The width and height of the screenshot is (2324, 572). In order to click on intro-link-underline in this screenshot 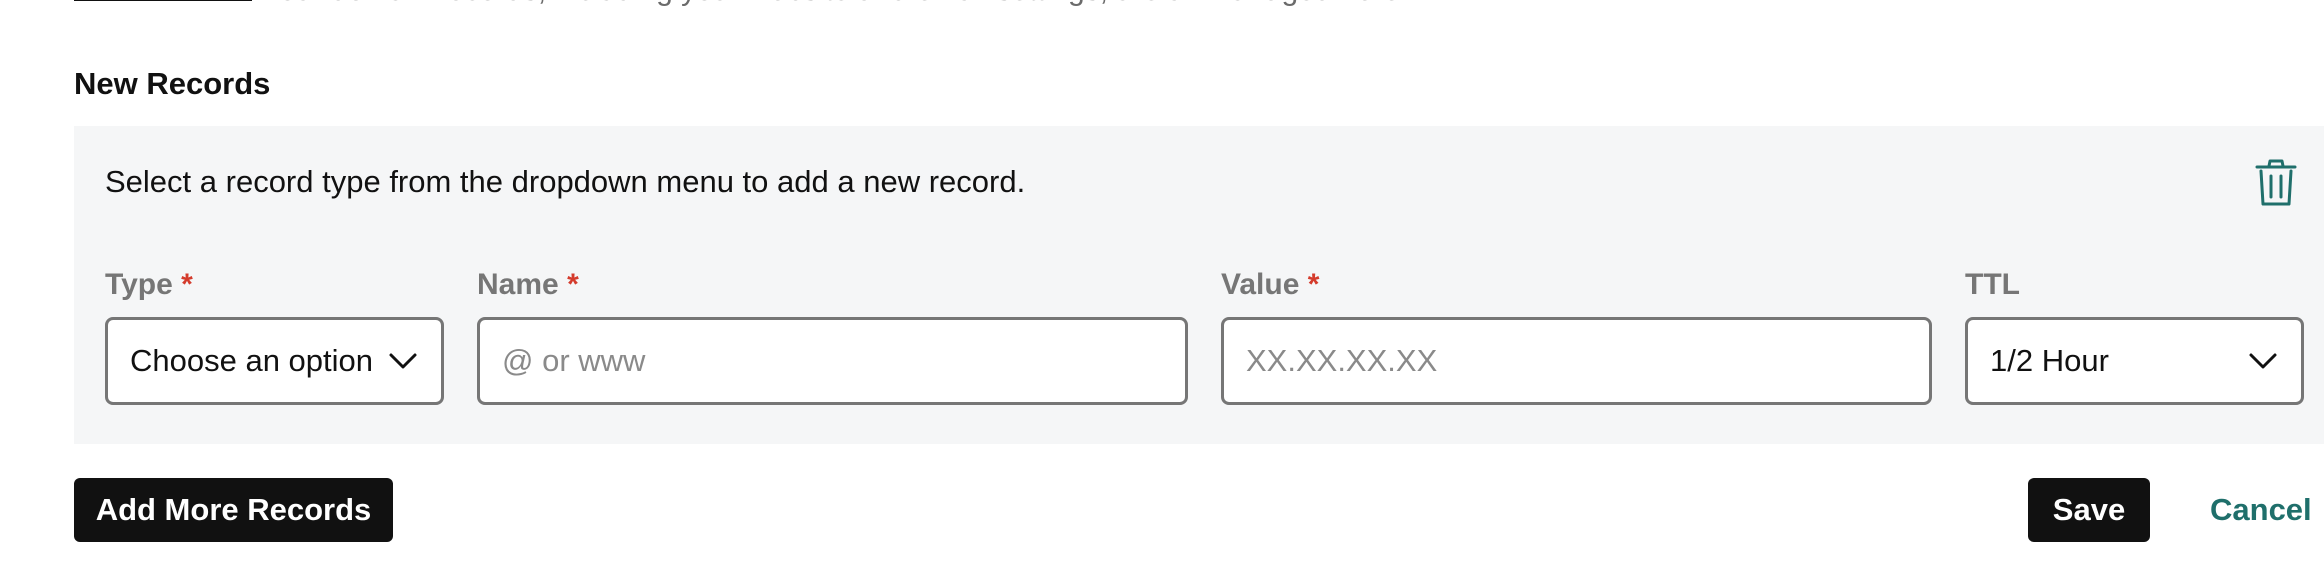, I will do `click(163, 0)`.